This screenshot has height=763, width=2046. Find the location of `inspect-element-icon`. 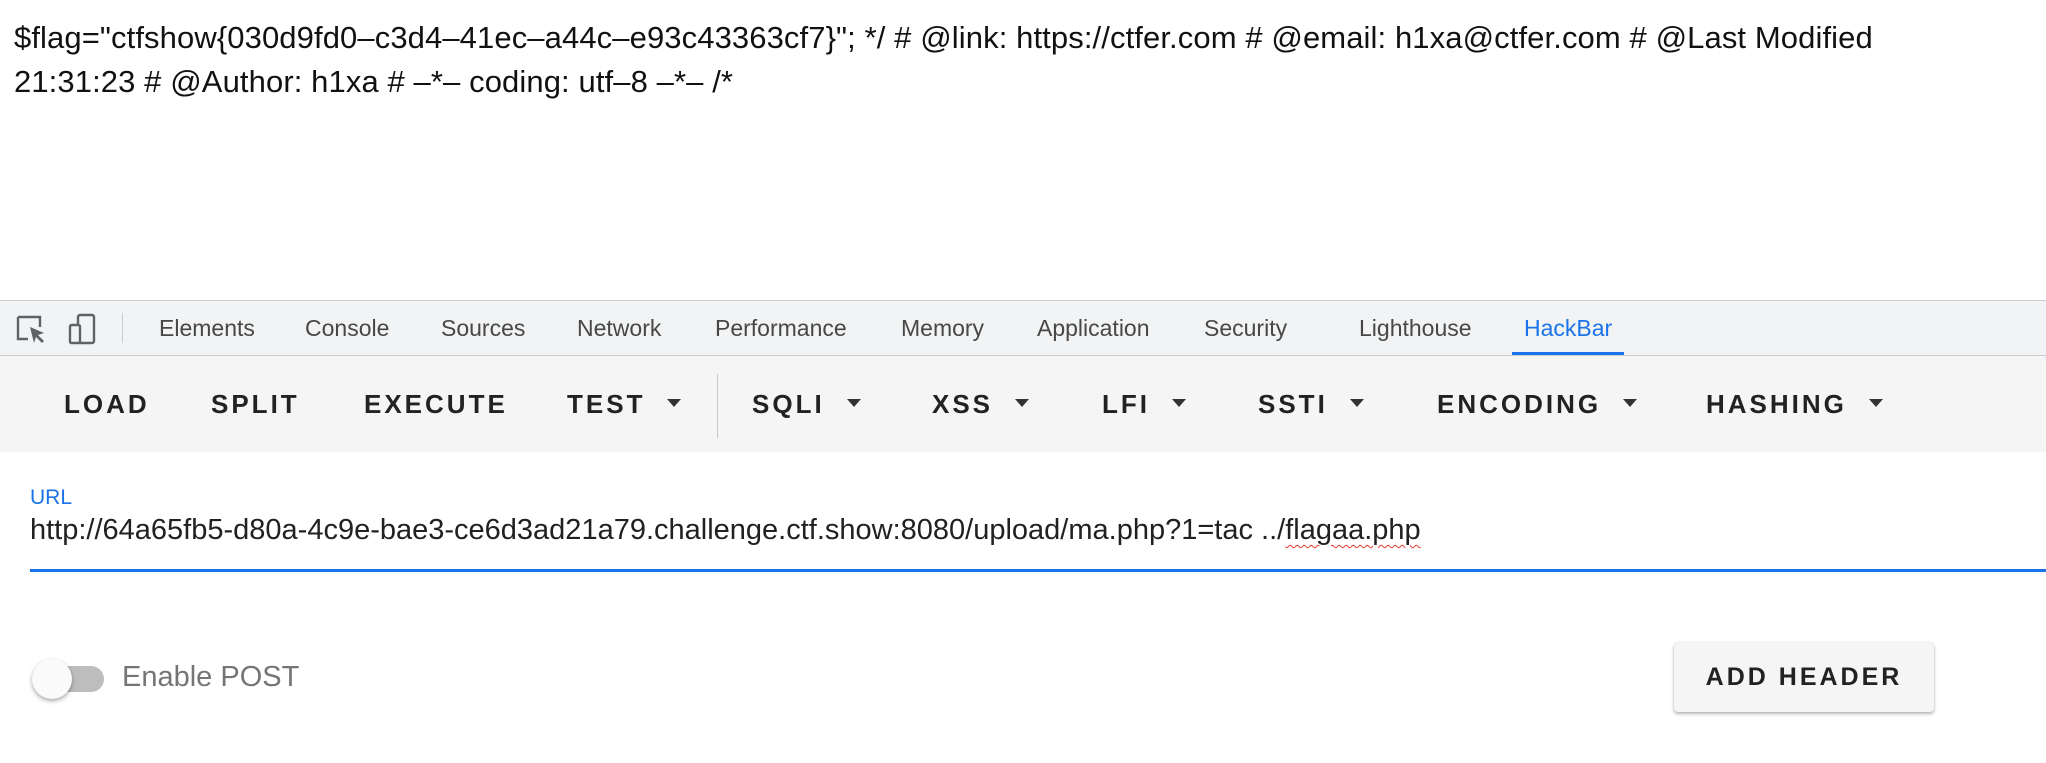

inspect-element-icon is located at coordinates (31, 330).